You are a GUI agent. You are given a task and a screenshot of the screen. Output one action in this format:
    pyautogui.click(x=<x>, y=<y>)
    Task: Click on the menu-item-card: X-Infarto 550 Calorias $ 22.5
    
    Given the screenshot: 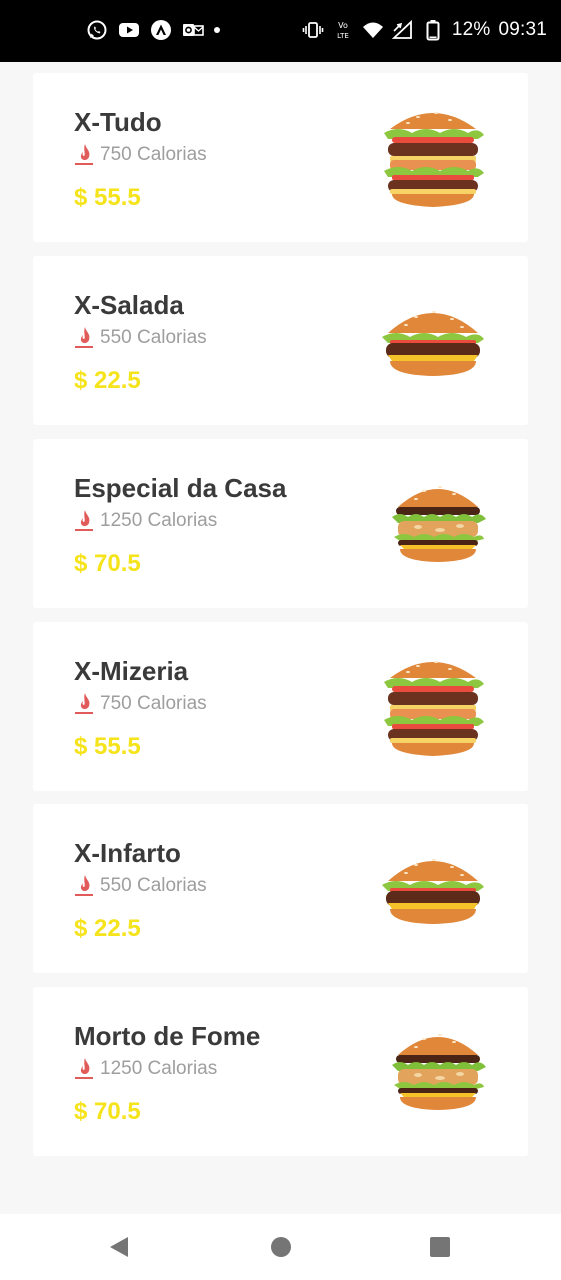 What is the action you would take?
    pyautogui.click(x=280, y=888)
    